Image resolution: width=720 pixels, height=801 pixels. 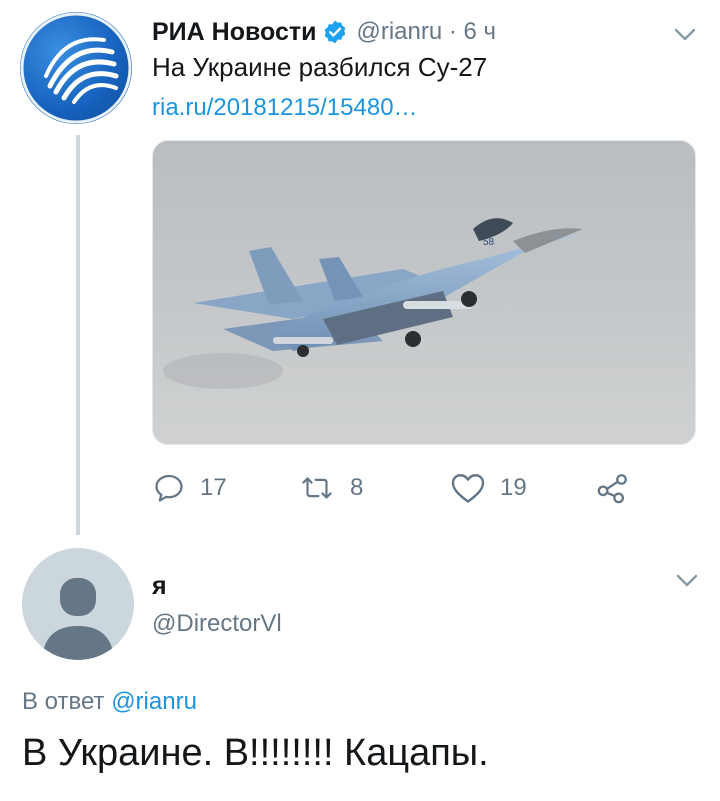 I want to click on reply-author-name: я, so click(x=159, y=586).